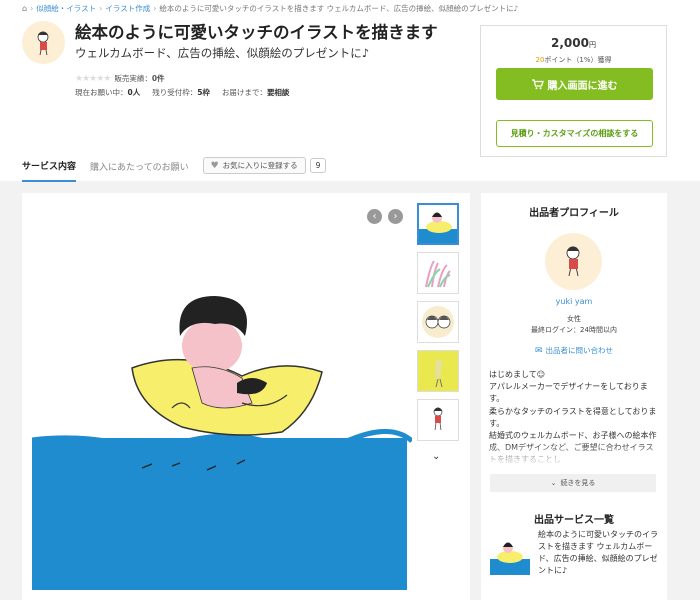  Describe the element at coordinates (49, 168) in the screenshot. I see `tab-service: サービス内容` at that location.